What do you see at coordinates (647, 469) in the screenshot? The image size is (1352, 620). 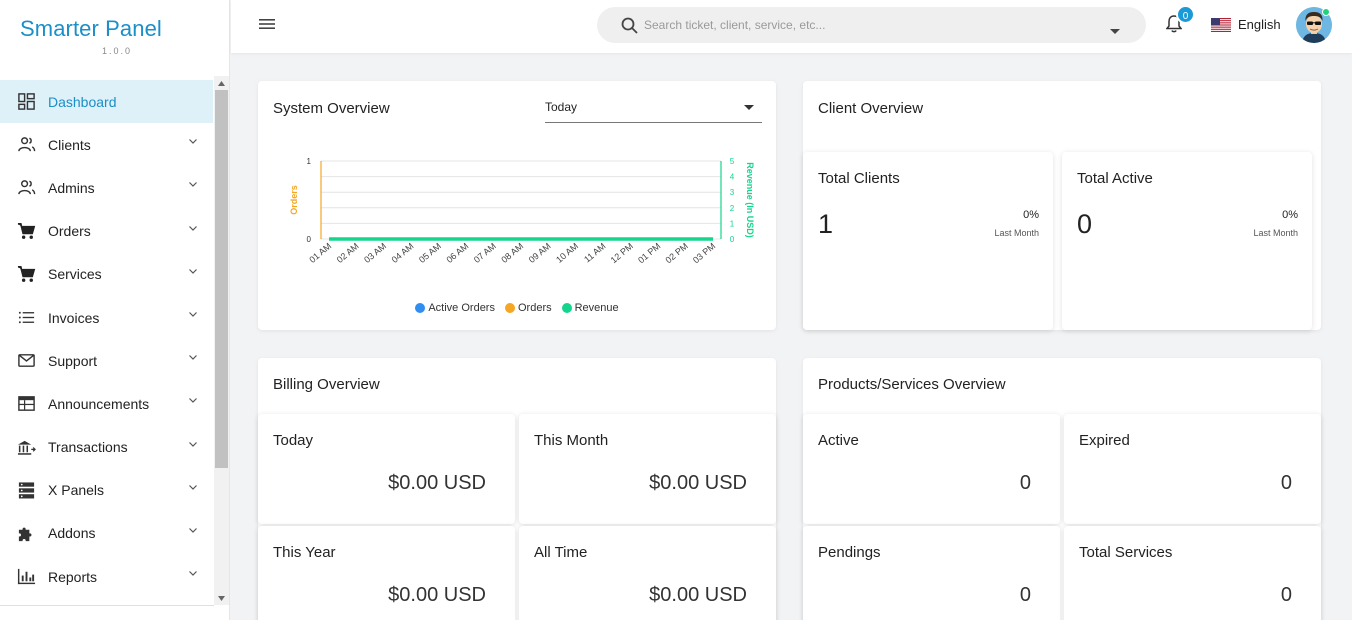 I see `billing-this-month-card: This Month $0.00 USD` at bounding box center [647, 469].